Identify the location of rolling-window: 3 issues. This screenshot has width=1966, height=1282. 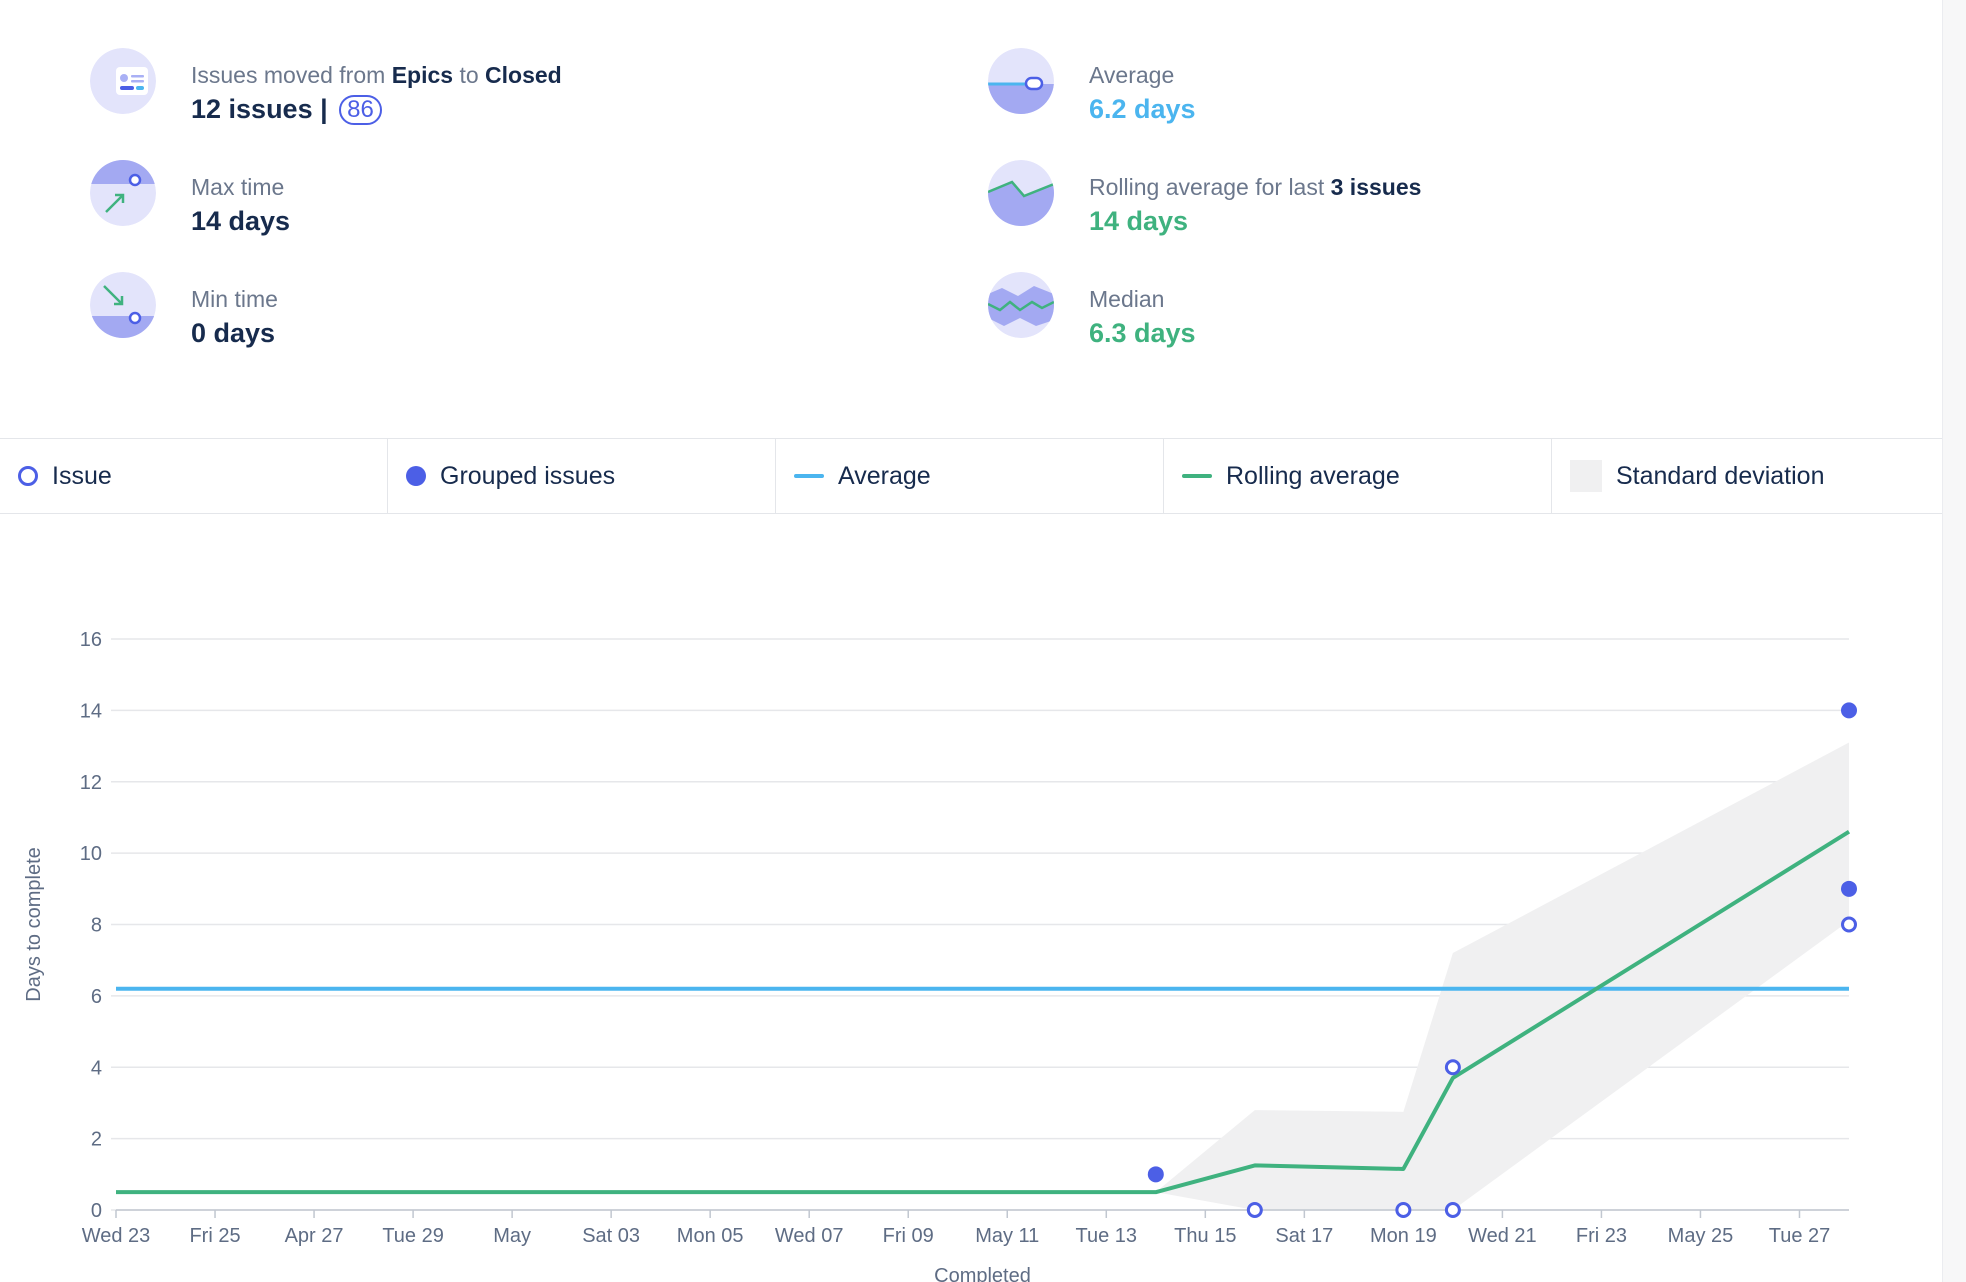
(1376, 187).